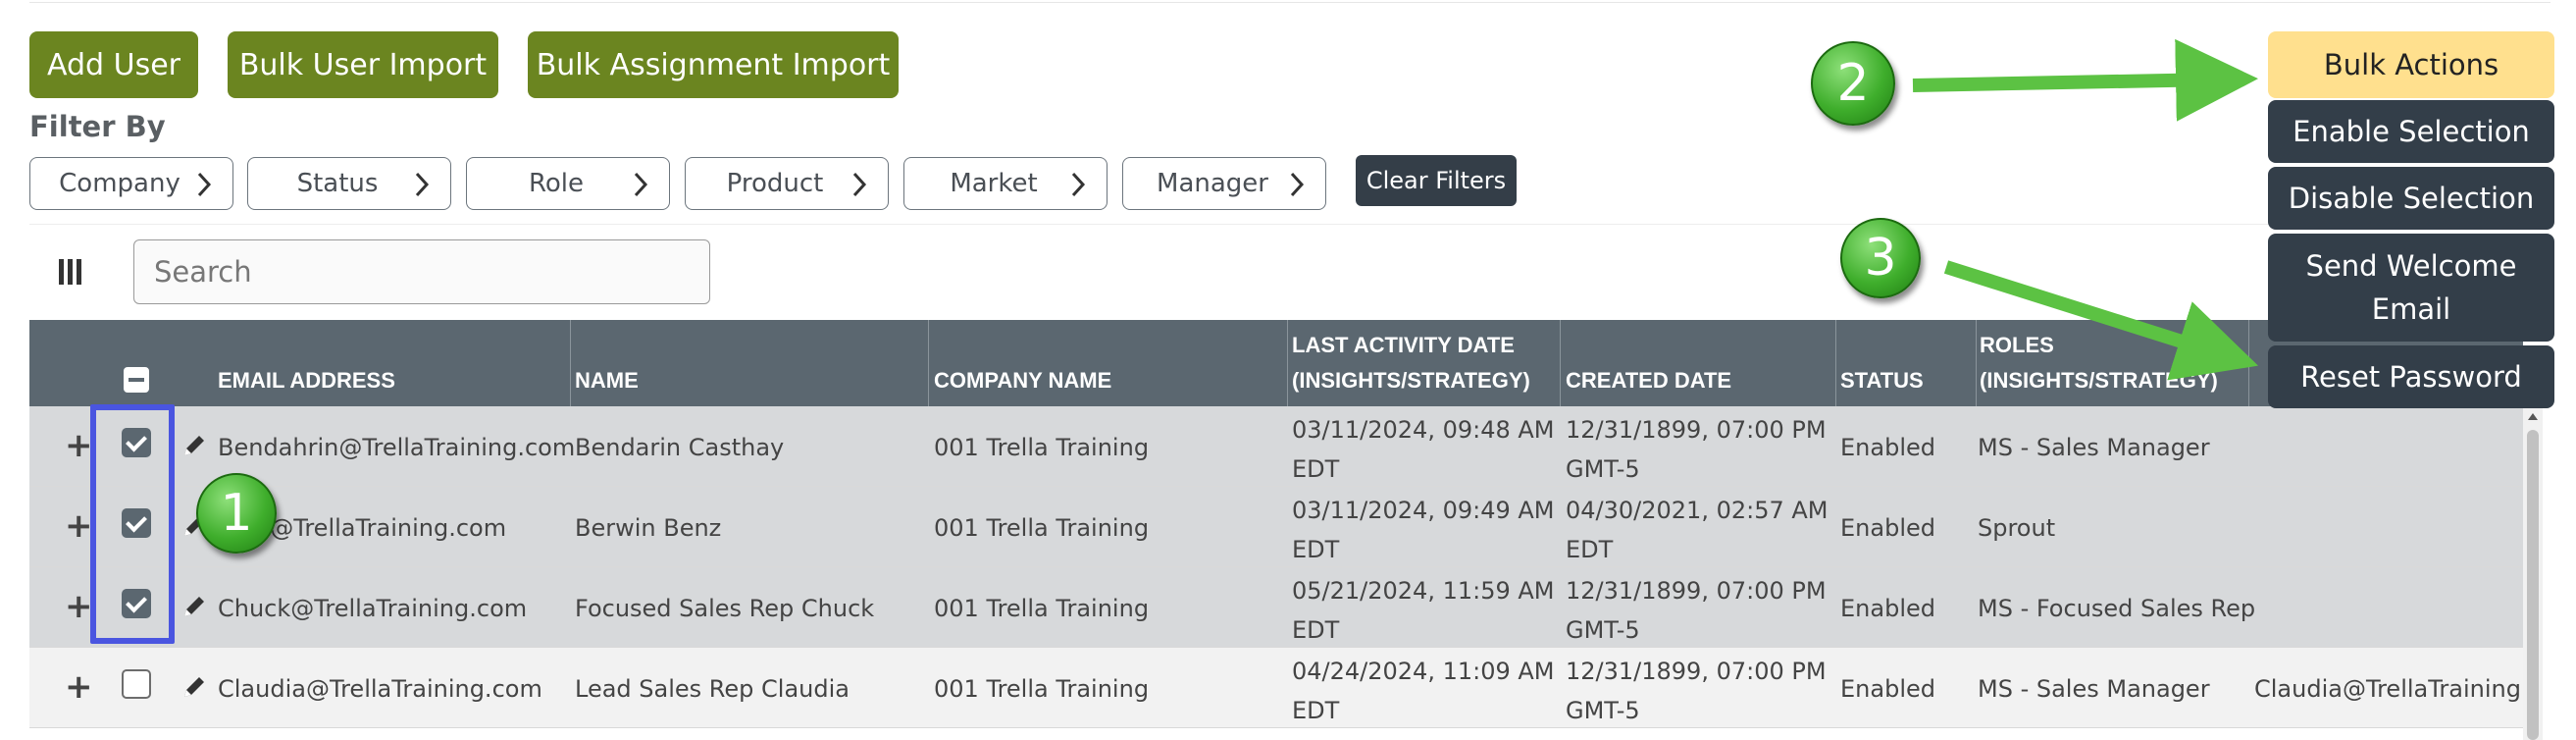 This screenshot has height=740, width=2576. I want to click on arrow-to-bulk-actions, so click(2085, 80).